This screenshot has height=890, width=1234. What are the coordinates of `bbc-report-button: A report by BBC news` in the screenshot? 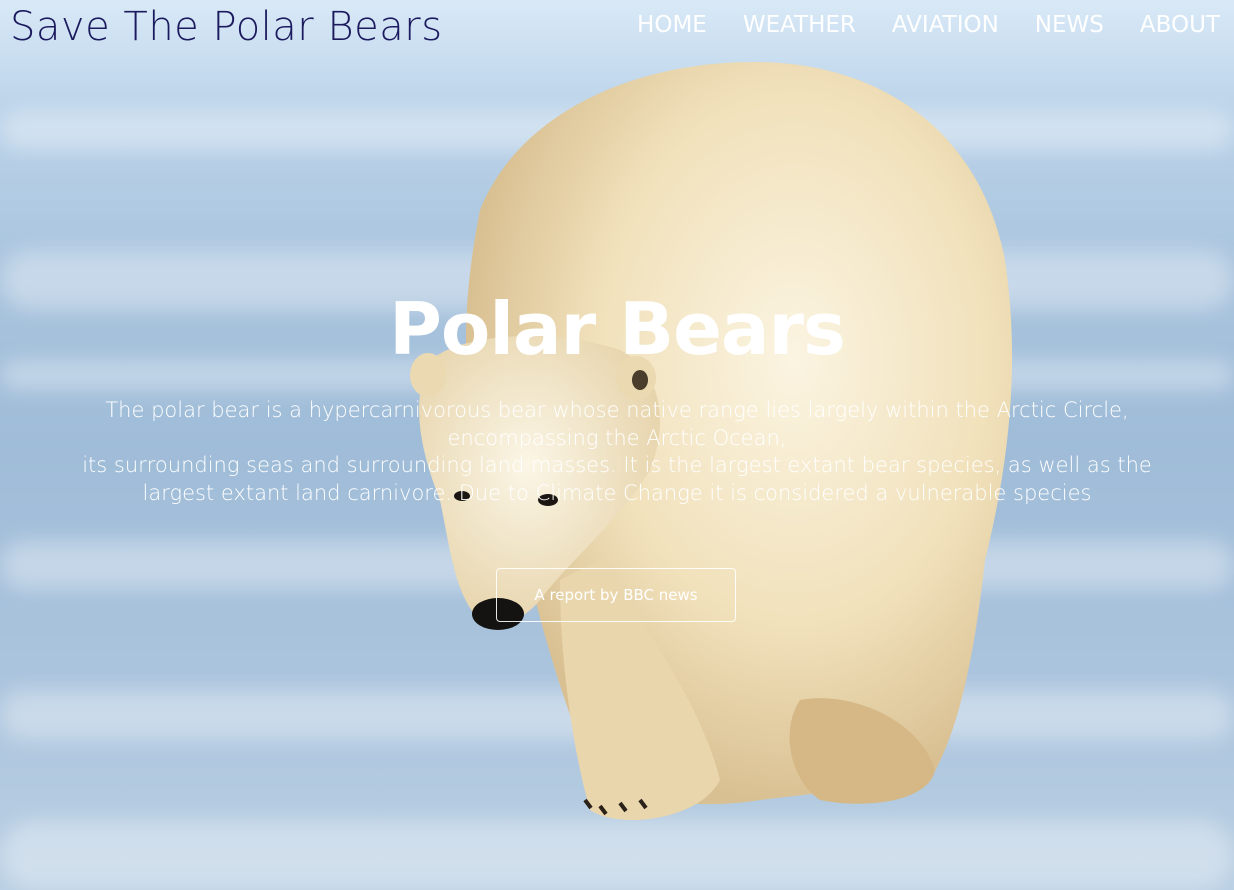 It's located at (616, 595).